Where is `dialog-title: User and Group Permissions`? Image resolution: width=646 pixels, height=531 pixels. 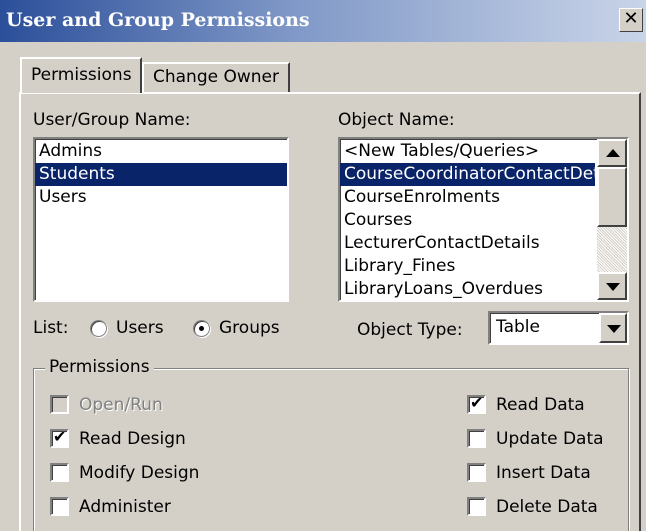
dialog-title: User and Group Permissions is located at coordinates (158, 20).